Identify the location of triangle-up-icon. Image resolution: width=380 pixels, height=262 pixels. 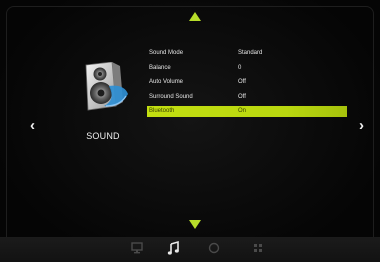
(195, 16).